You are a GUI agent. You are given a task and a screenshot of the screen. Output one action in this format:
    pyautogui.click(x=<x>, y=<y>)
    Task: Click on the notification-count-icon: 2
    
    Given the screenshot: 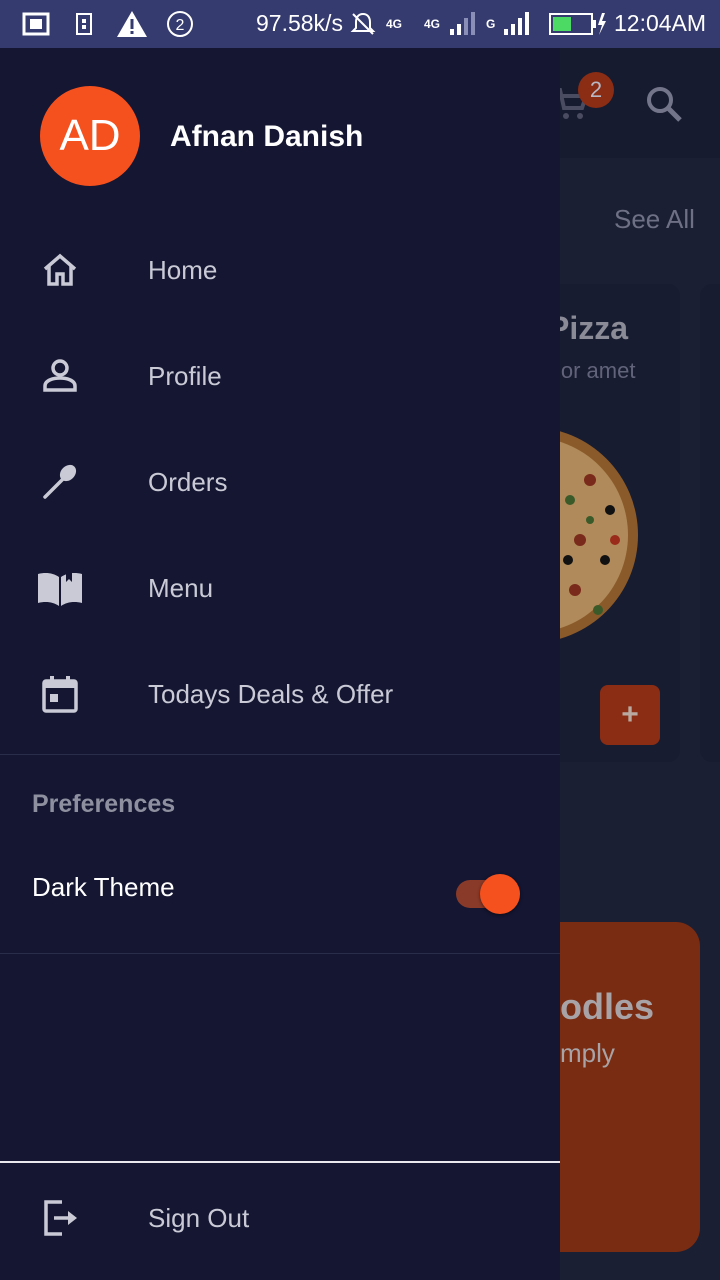 What is the action you would take?
    pyautogui.click(x=180, y=24)
    